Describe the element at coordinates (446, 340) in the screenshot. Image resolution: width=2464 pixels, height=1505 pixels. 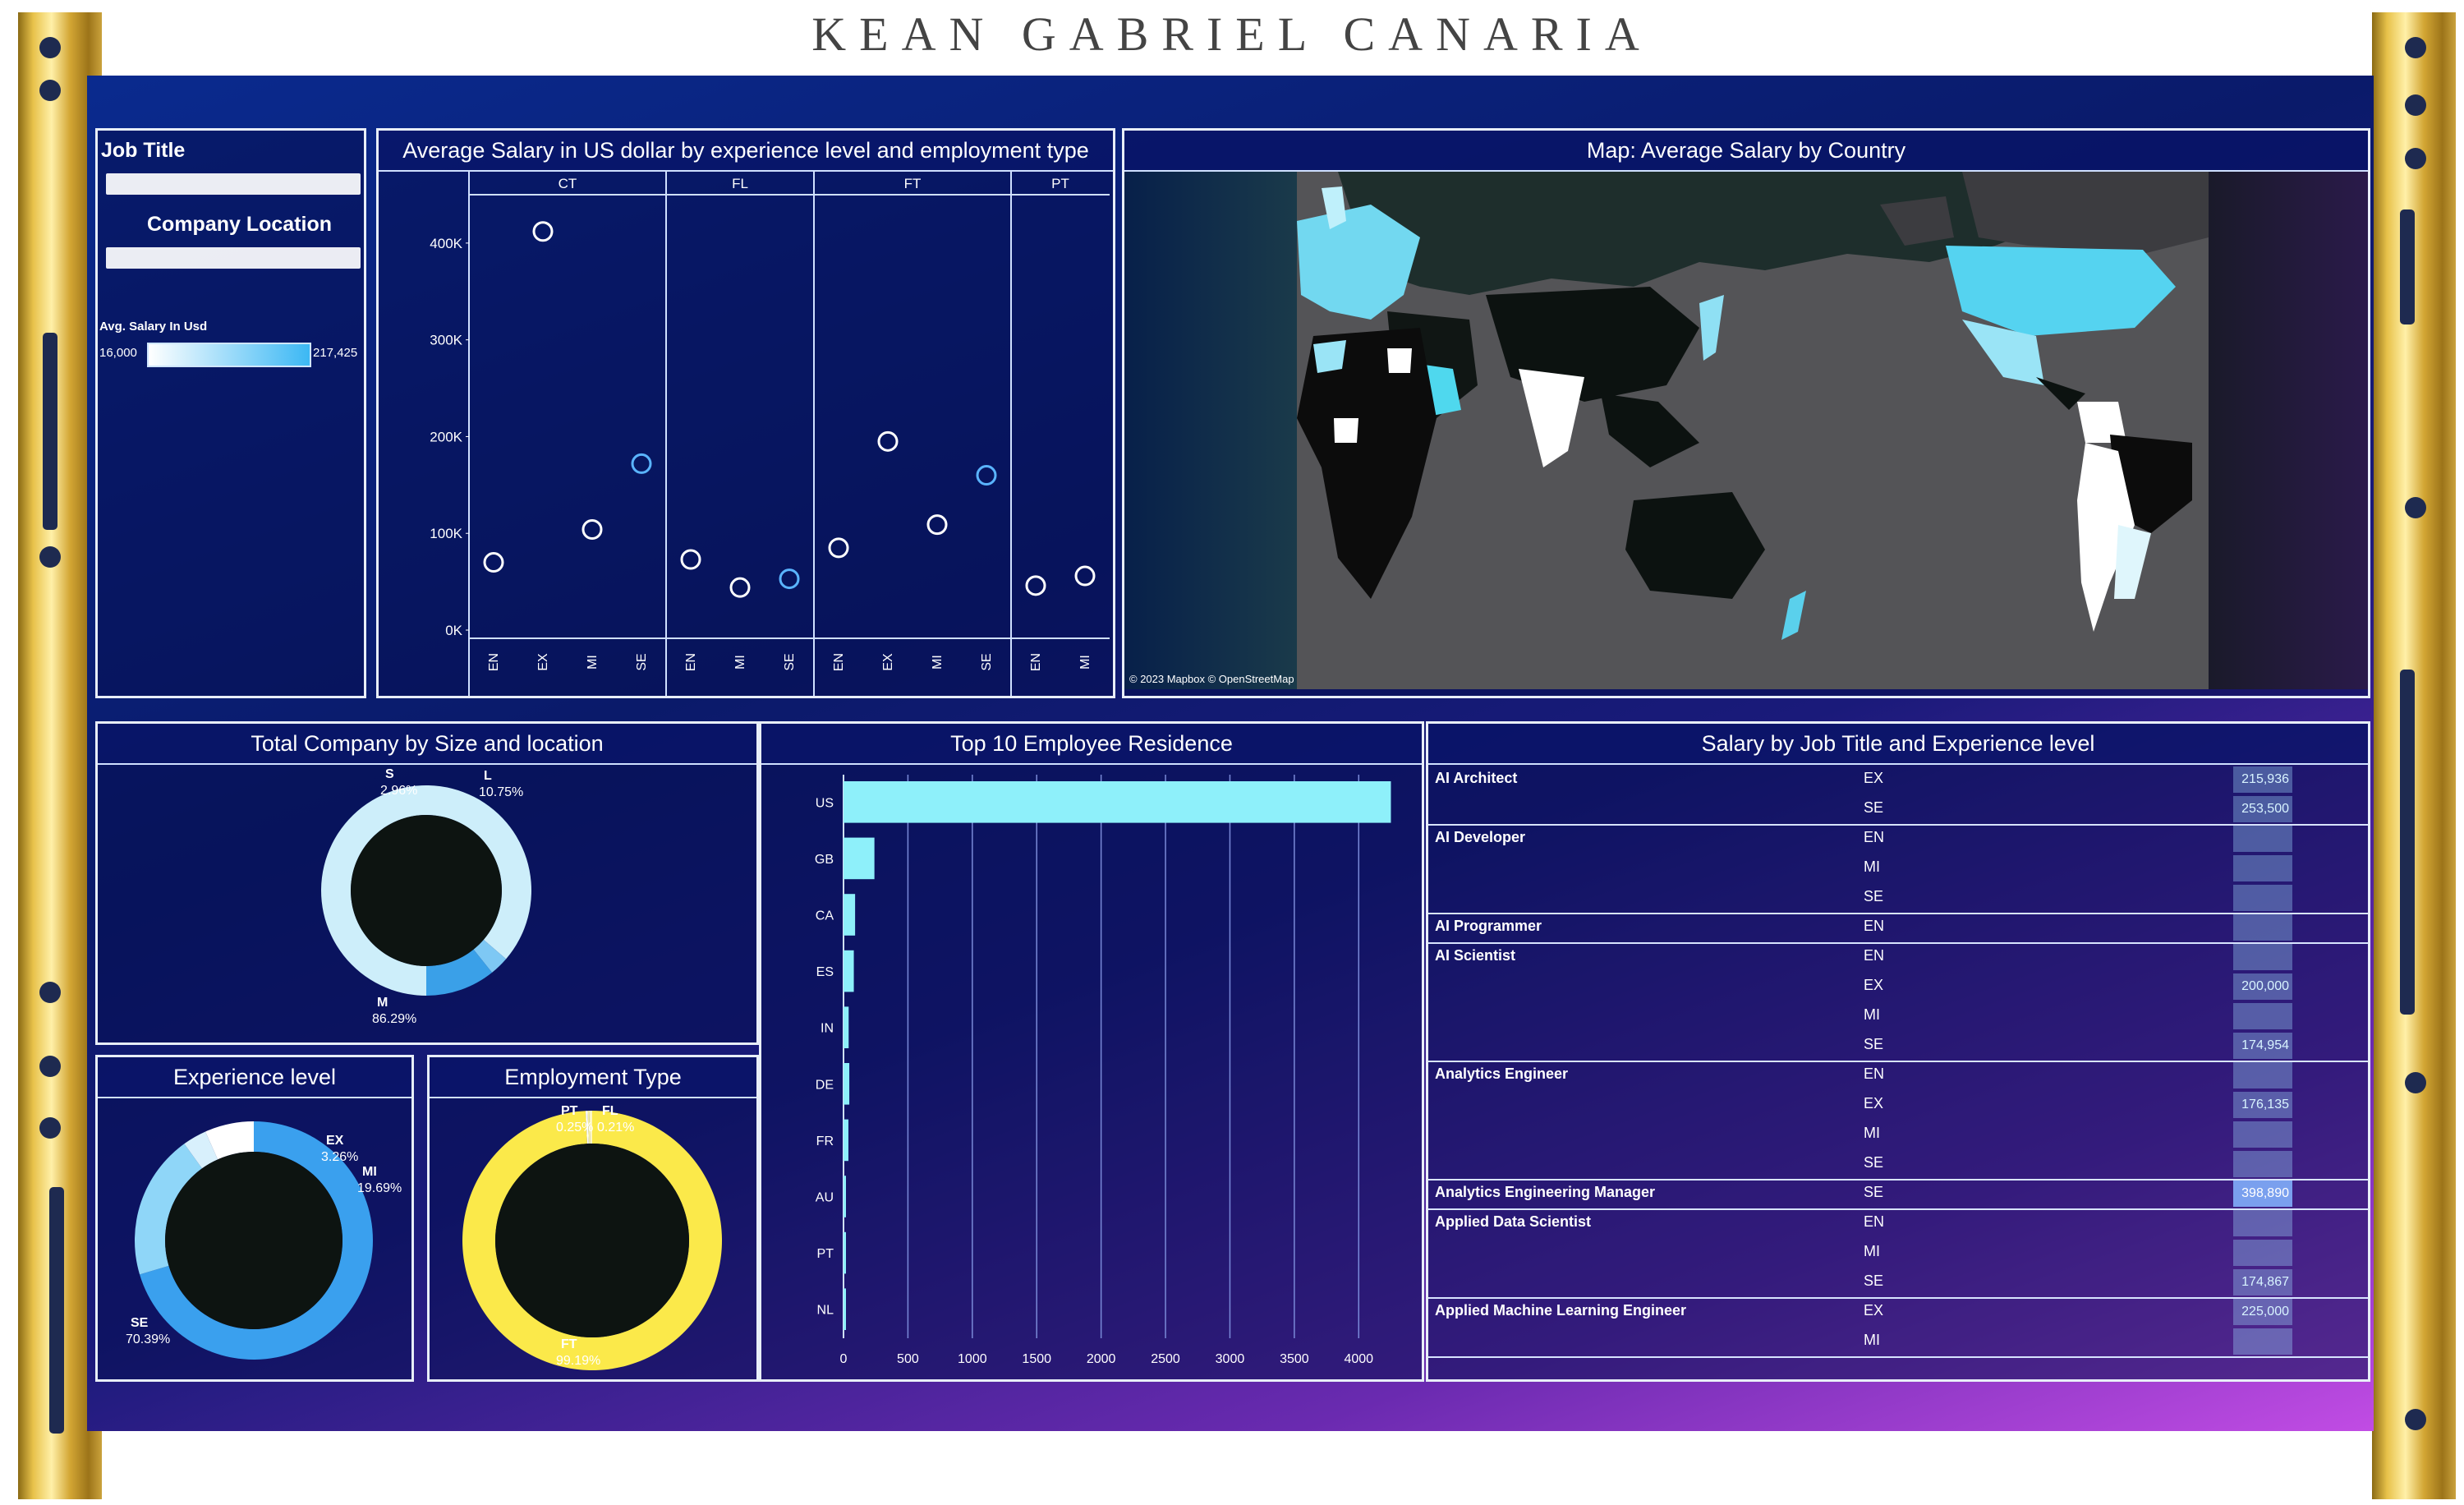
I see `y-tick-label: 300K` at that location.